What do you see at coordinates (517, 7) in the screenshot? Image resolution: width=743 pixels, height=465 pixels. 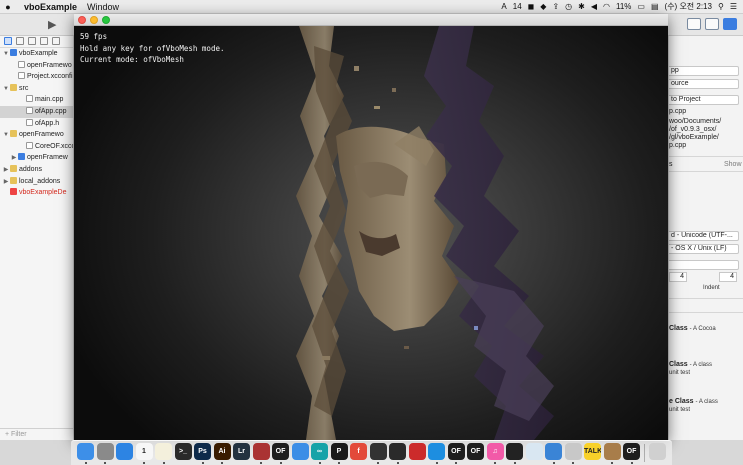 I see `notification-count: 14` at bounding box center [517, 7].